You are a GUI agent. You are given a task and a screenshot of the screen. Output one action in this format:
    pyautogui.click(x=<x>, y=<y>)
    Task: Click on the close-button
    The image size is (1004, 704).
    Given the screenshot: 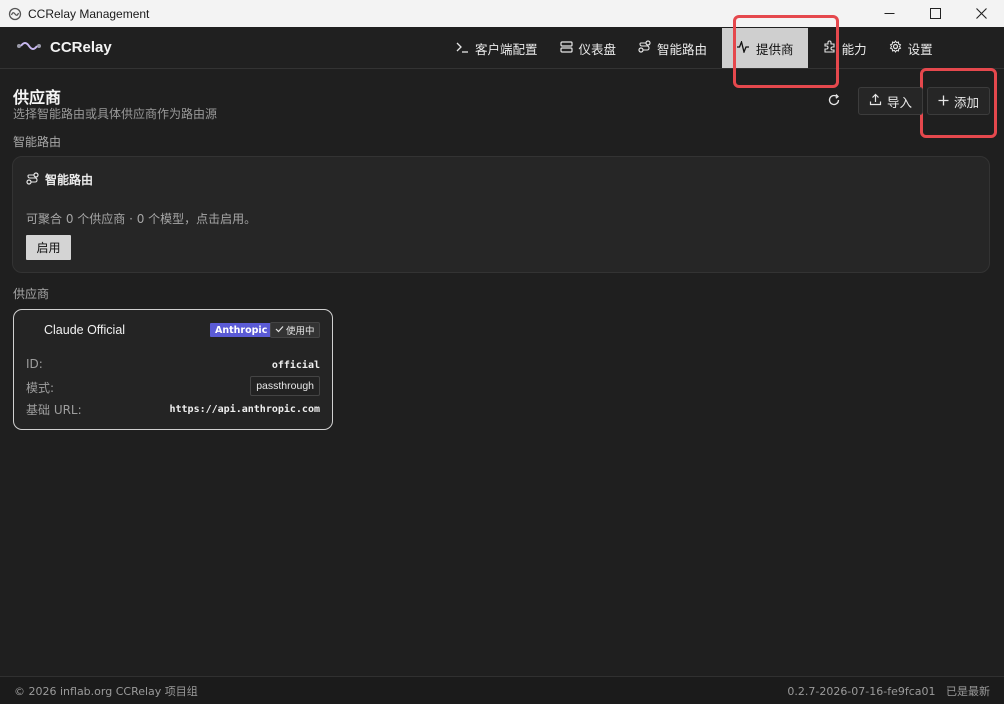 What is the action you would take?
    pyautogui.click(x=981, y=13)
    